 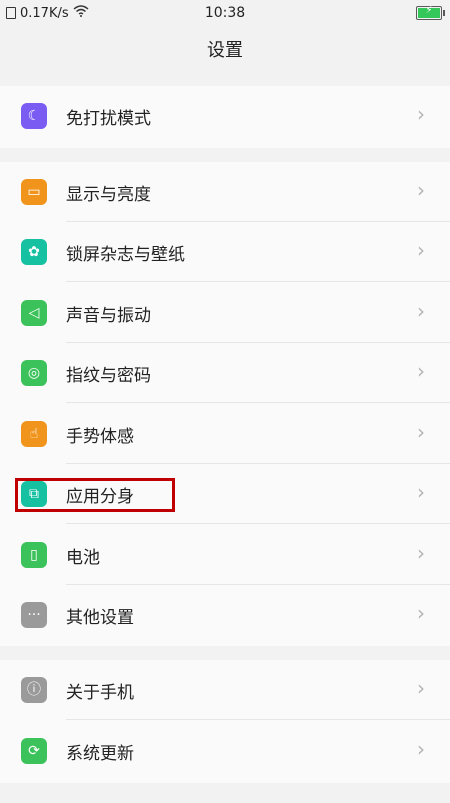 What do you see at coordinates (34, 751) in the screenshot?
I see `update-icon: ⟳` at bounding box center [34, 751].